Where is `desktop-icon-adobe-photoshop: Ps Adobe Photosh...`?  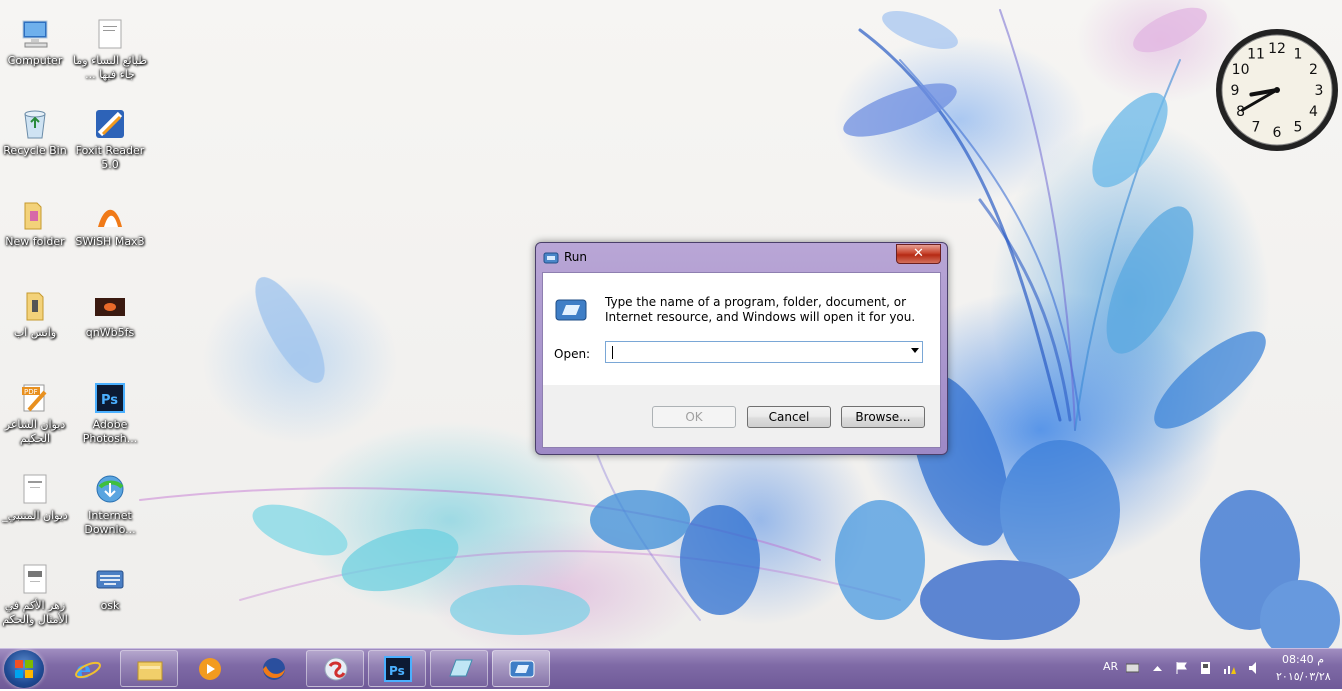
desktop-icon-adobe-photoshop: Ps Adobe Photosh... is located at coordinates (110, 414).